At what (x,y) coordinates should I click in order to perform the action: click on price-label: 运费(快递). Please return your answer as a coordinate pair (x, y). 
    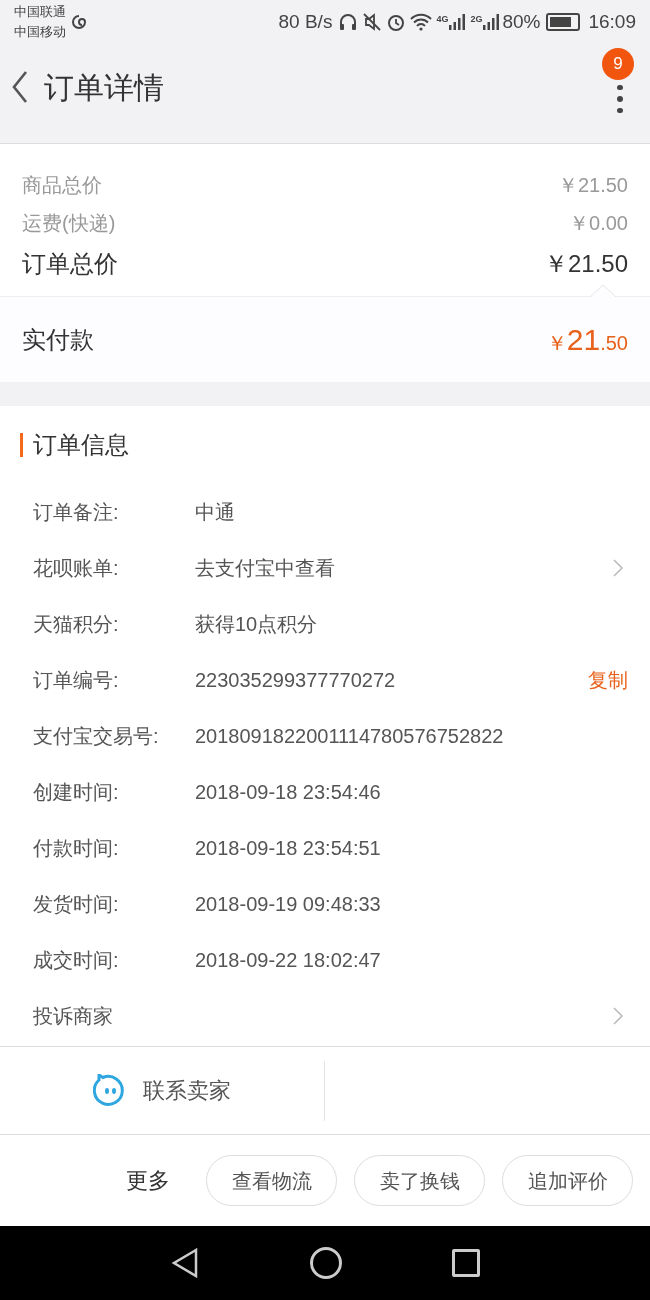
    Looking at the image, I should click on (69, 223).